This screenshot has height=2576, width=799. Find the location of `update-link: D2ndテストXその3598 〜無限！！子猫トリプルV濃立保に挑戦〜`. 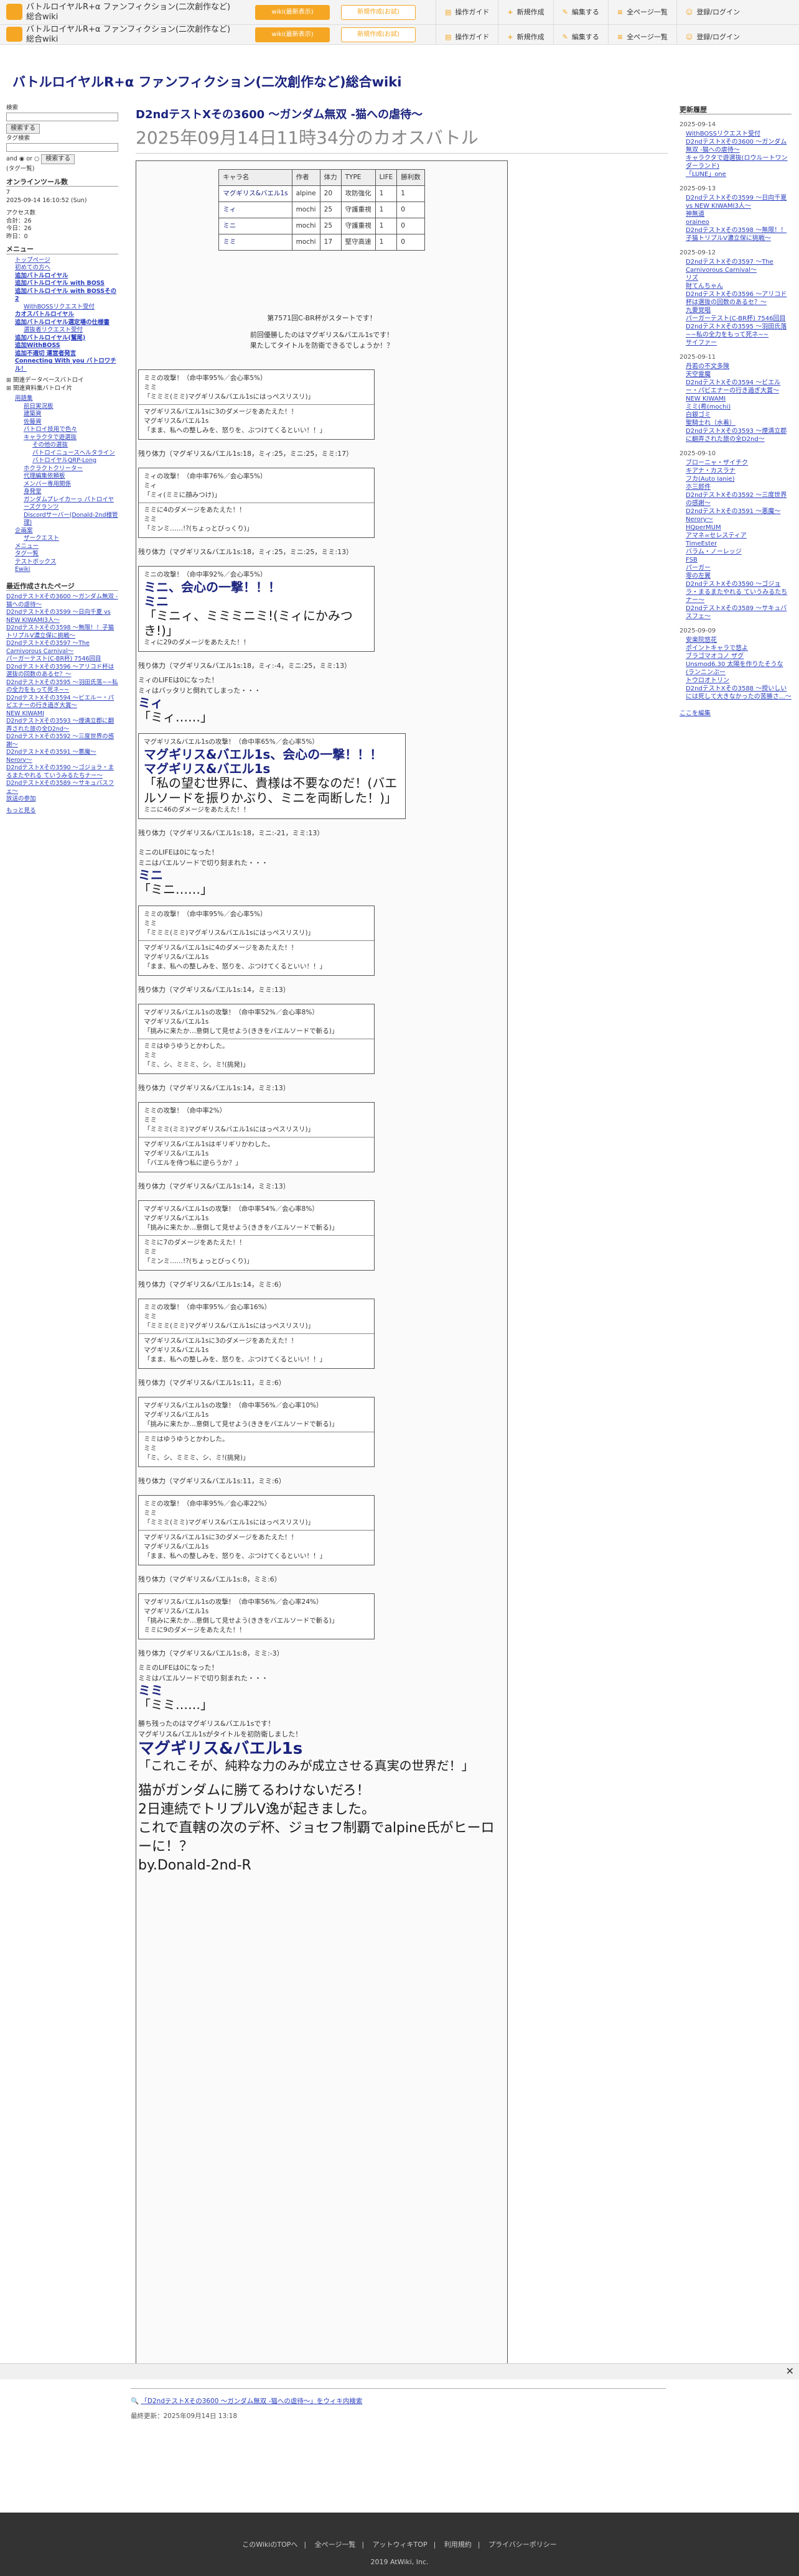

update-link: D2ndテストXその3598 〜無限！！子猫トリプルV濃立保に挑戦〜 is located at coordinates (736, 235).